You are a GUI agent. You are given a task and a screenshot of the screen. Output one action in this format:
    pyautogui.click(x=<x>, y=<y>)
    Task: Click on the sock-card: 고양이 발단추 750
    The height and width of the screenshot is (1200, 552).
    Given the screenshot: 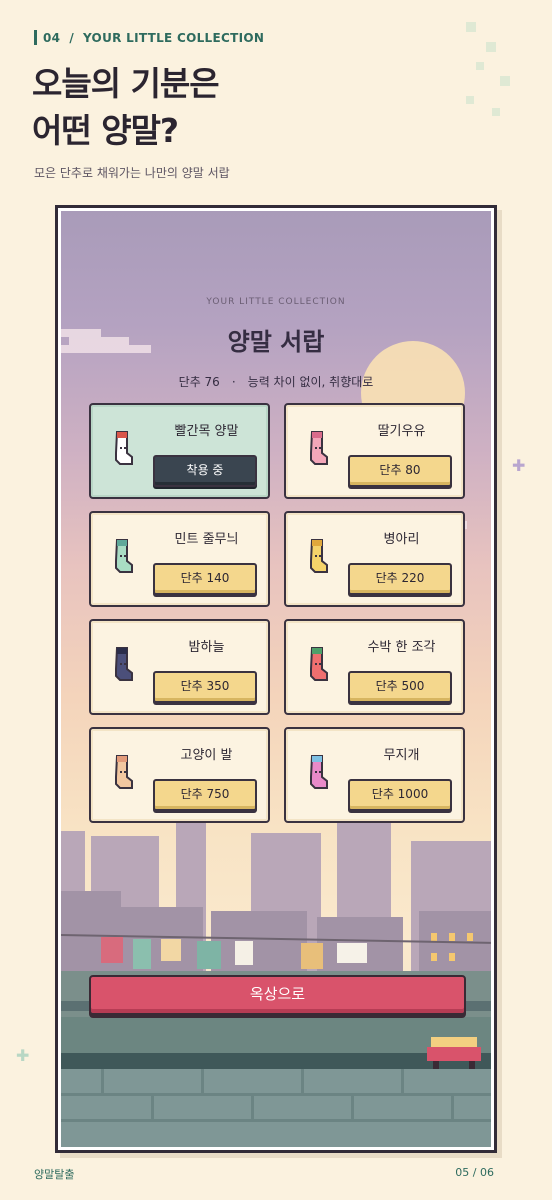 What is the action you would take?
    pyautogui.click(x=179, y=775)
    